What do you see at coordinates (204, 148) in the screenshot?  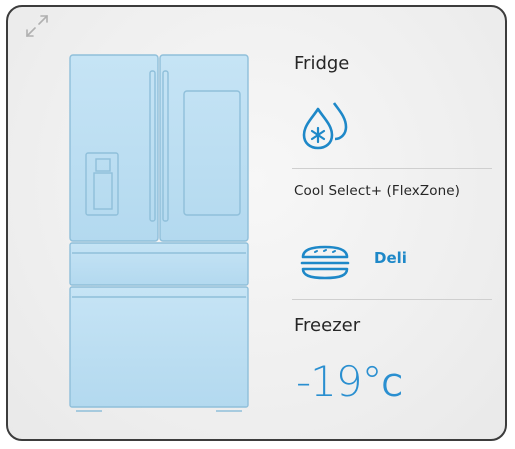 I see `right-fridge-door` at bounding box center [204, 148].